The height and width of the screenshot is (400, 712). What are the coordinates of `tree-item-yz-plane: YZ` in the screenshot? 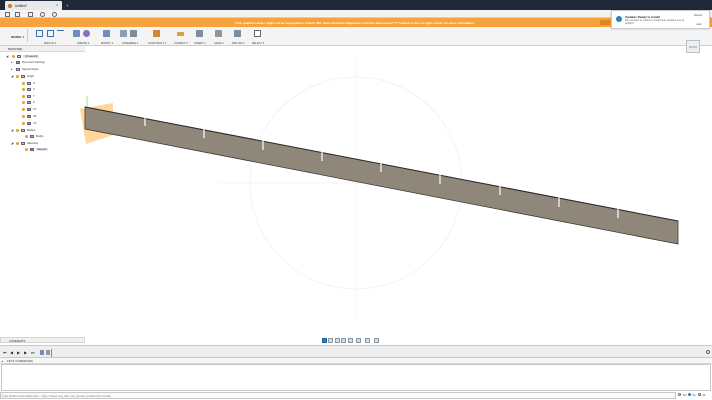 It's located at (42, 123).